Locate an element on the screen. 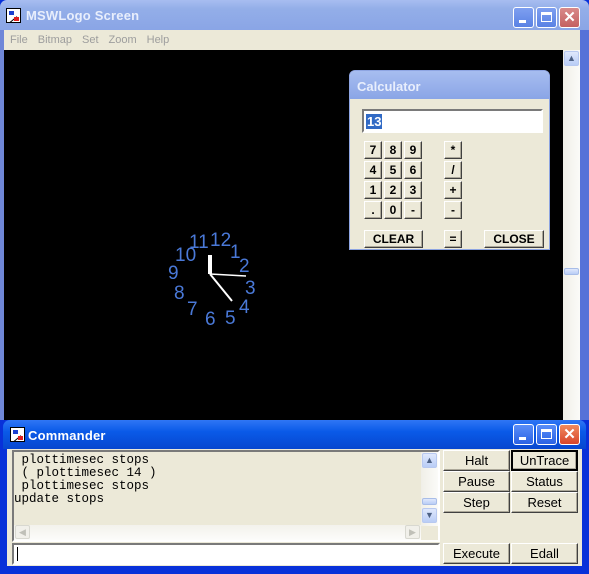  calculator-display: 13 is located at coordinates (452, 121).